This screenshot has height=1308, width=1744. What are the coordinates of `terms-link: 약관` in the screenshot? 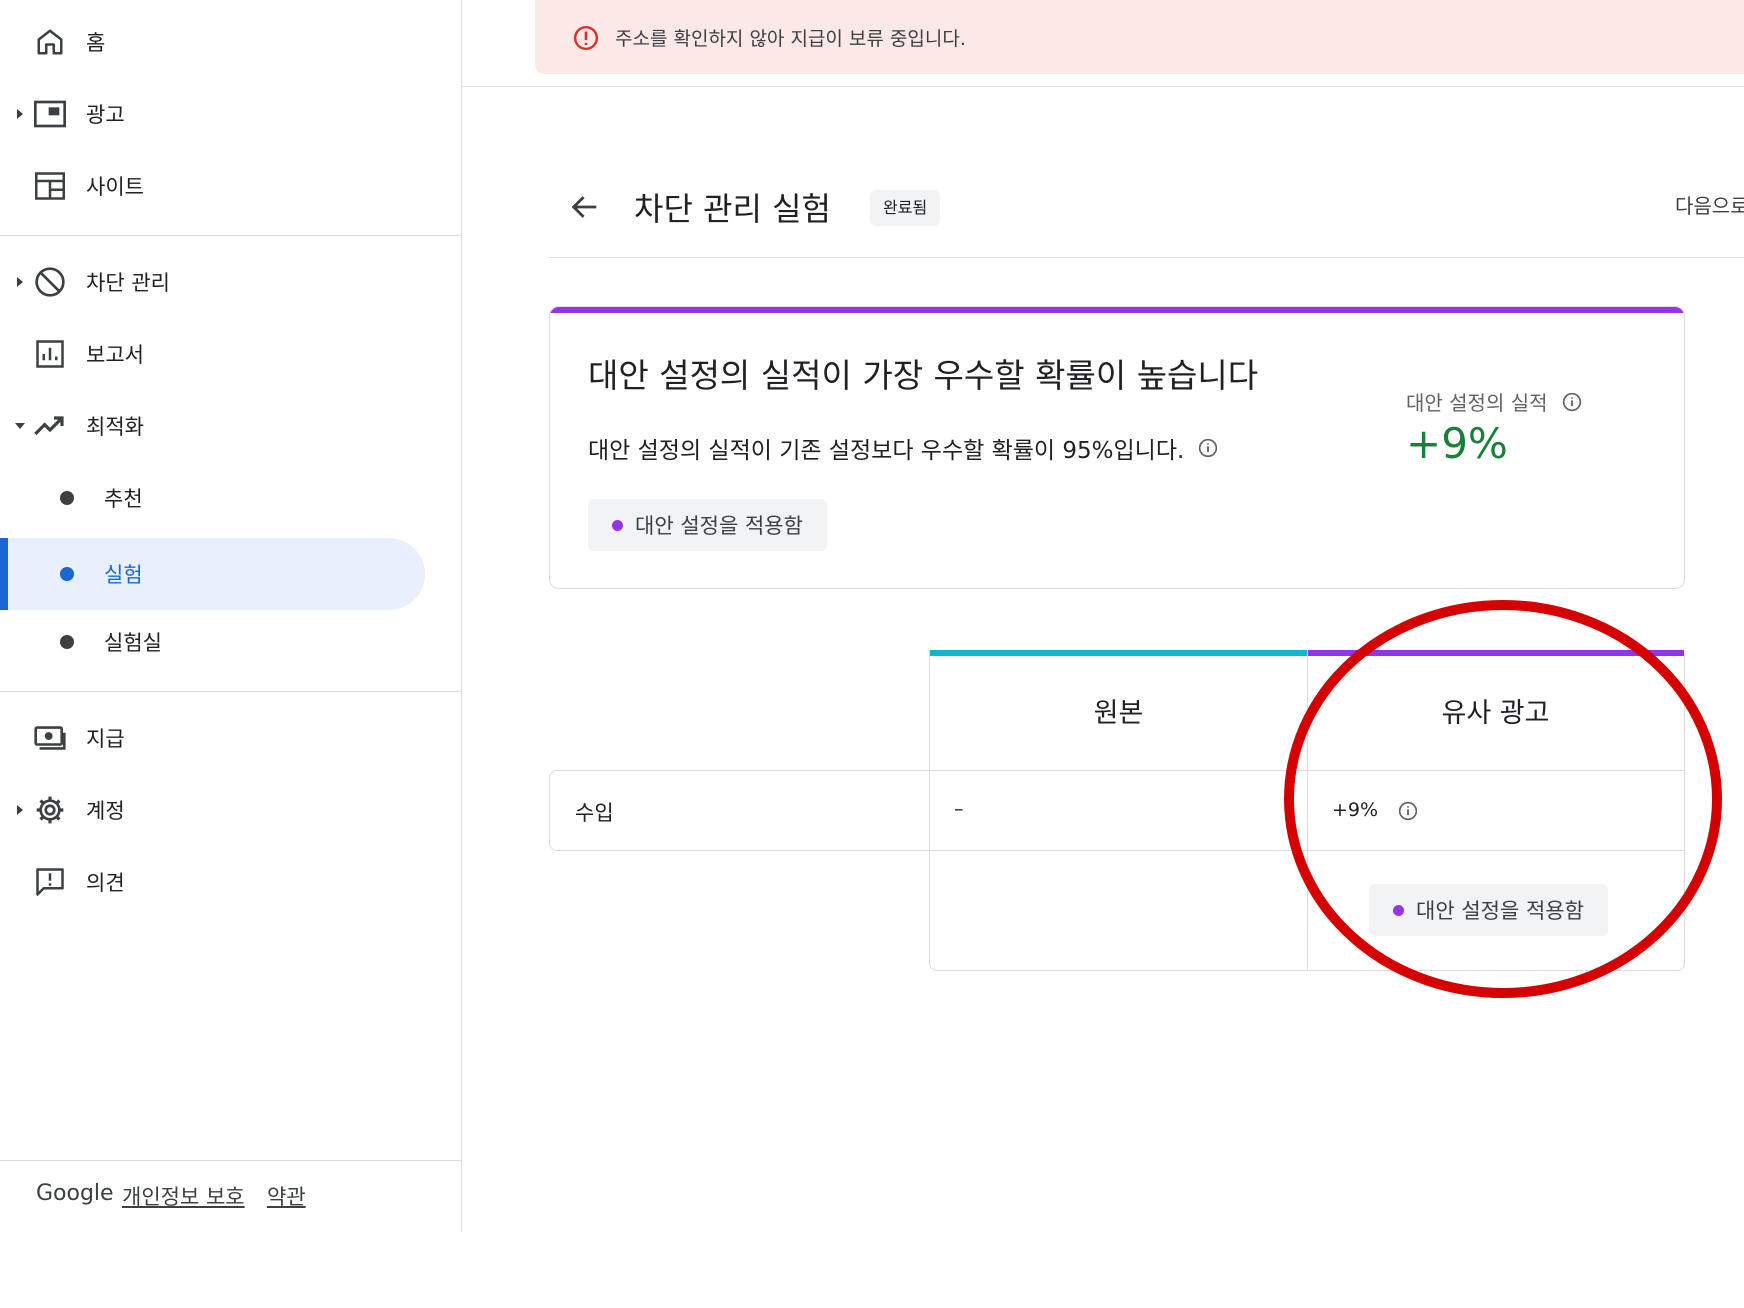 It's located at (286, 1196).